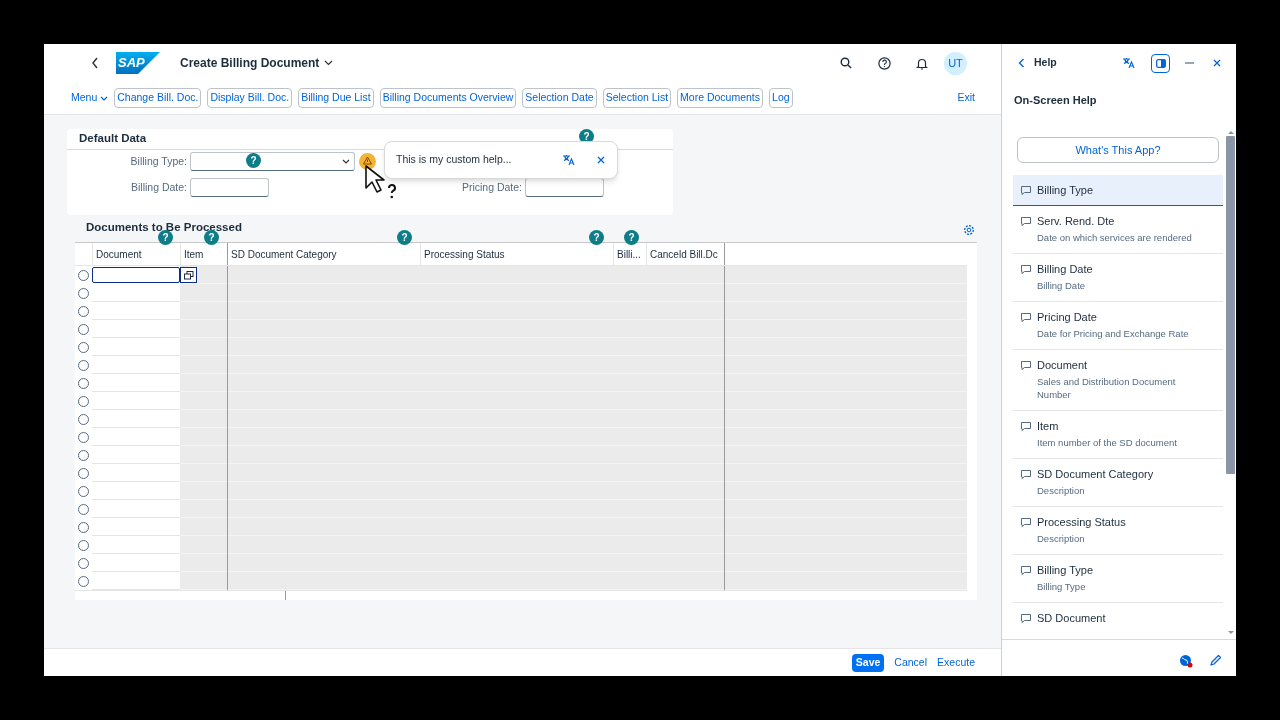  What do you see at coordinates (329, 63) in the screenshot?
I see `chevron-down-icon` at bounding box center [329, 63].